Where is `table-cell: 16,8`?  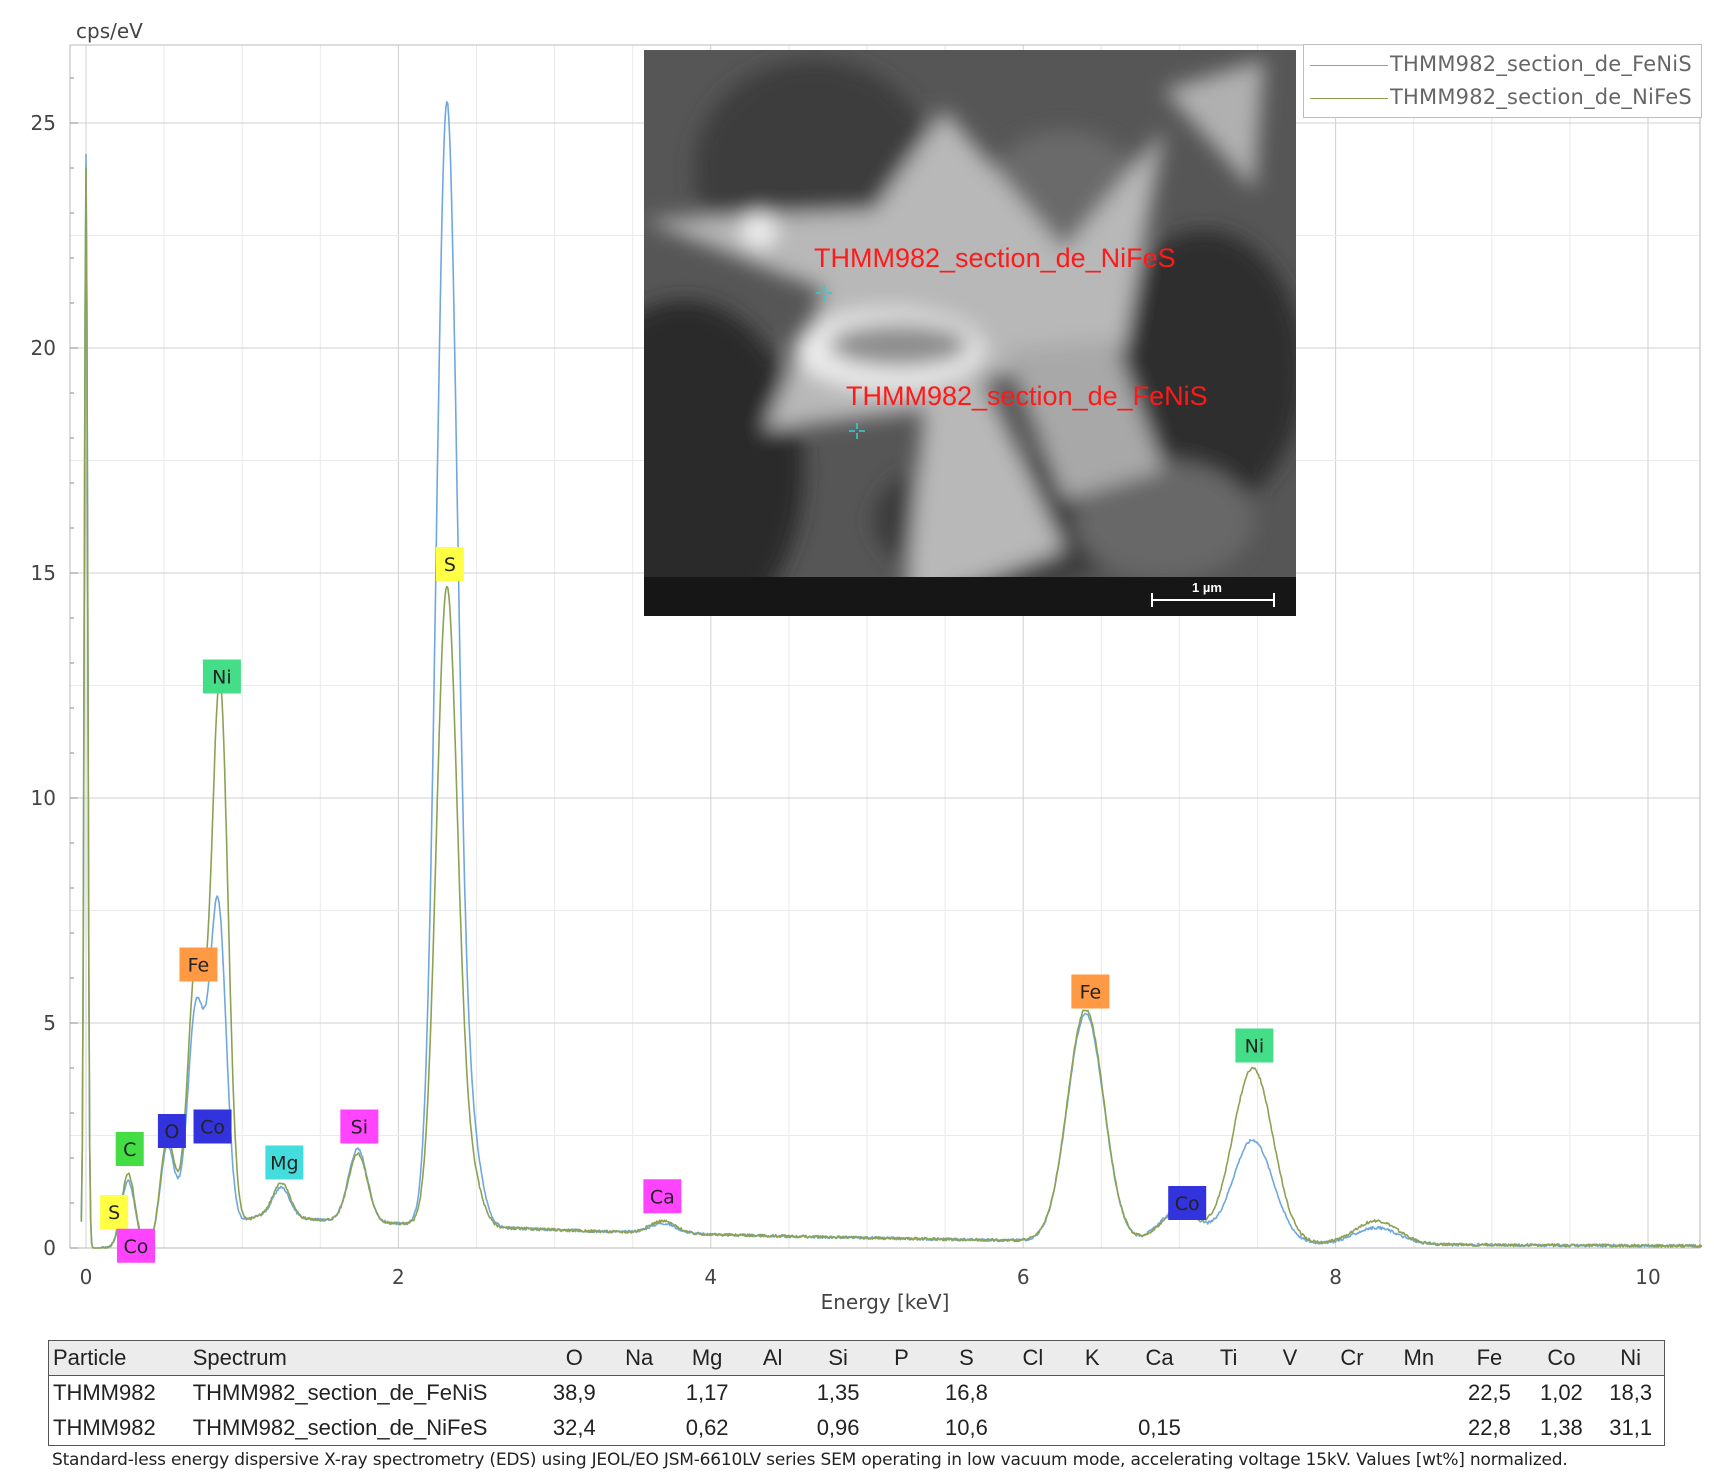
table-cell: 16,8 is located at coordinates (966, 1393).